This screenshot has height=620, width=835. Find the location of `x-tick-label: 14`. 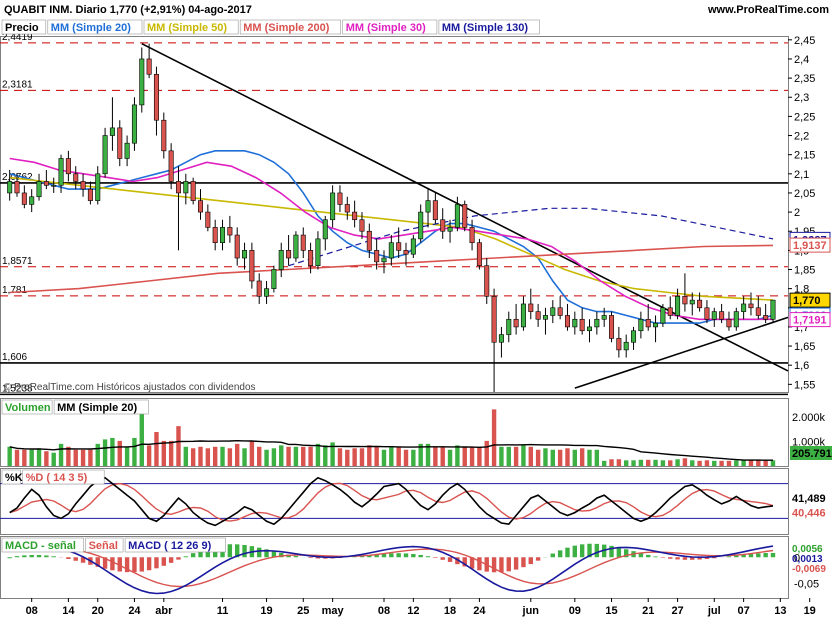

x-tick-label: 14 is located at coordinates (68, 611).